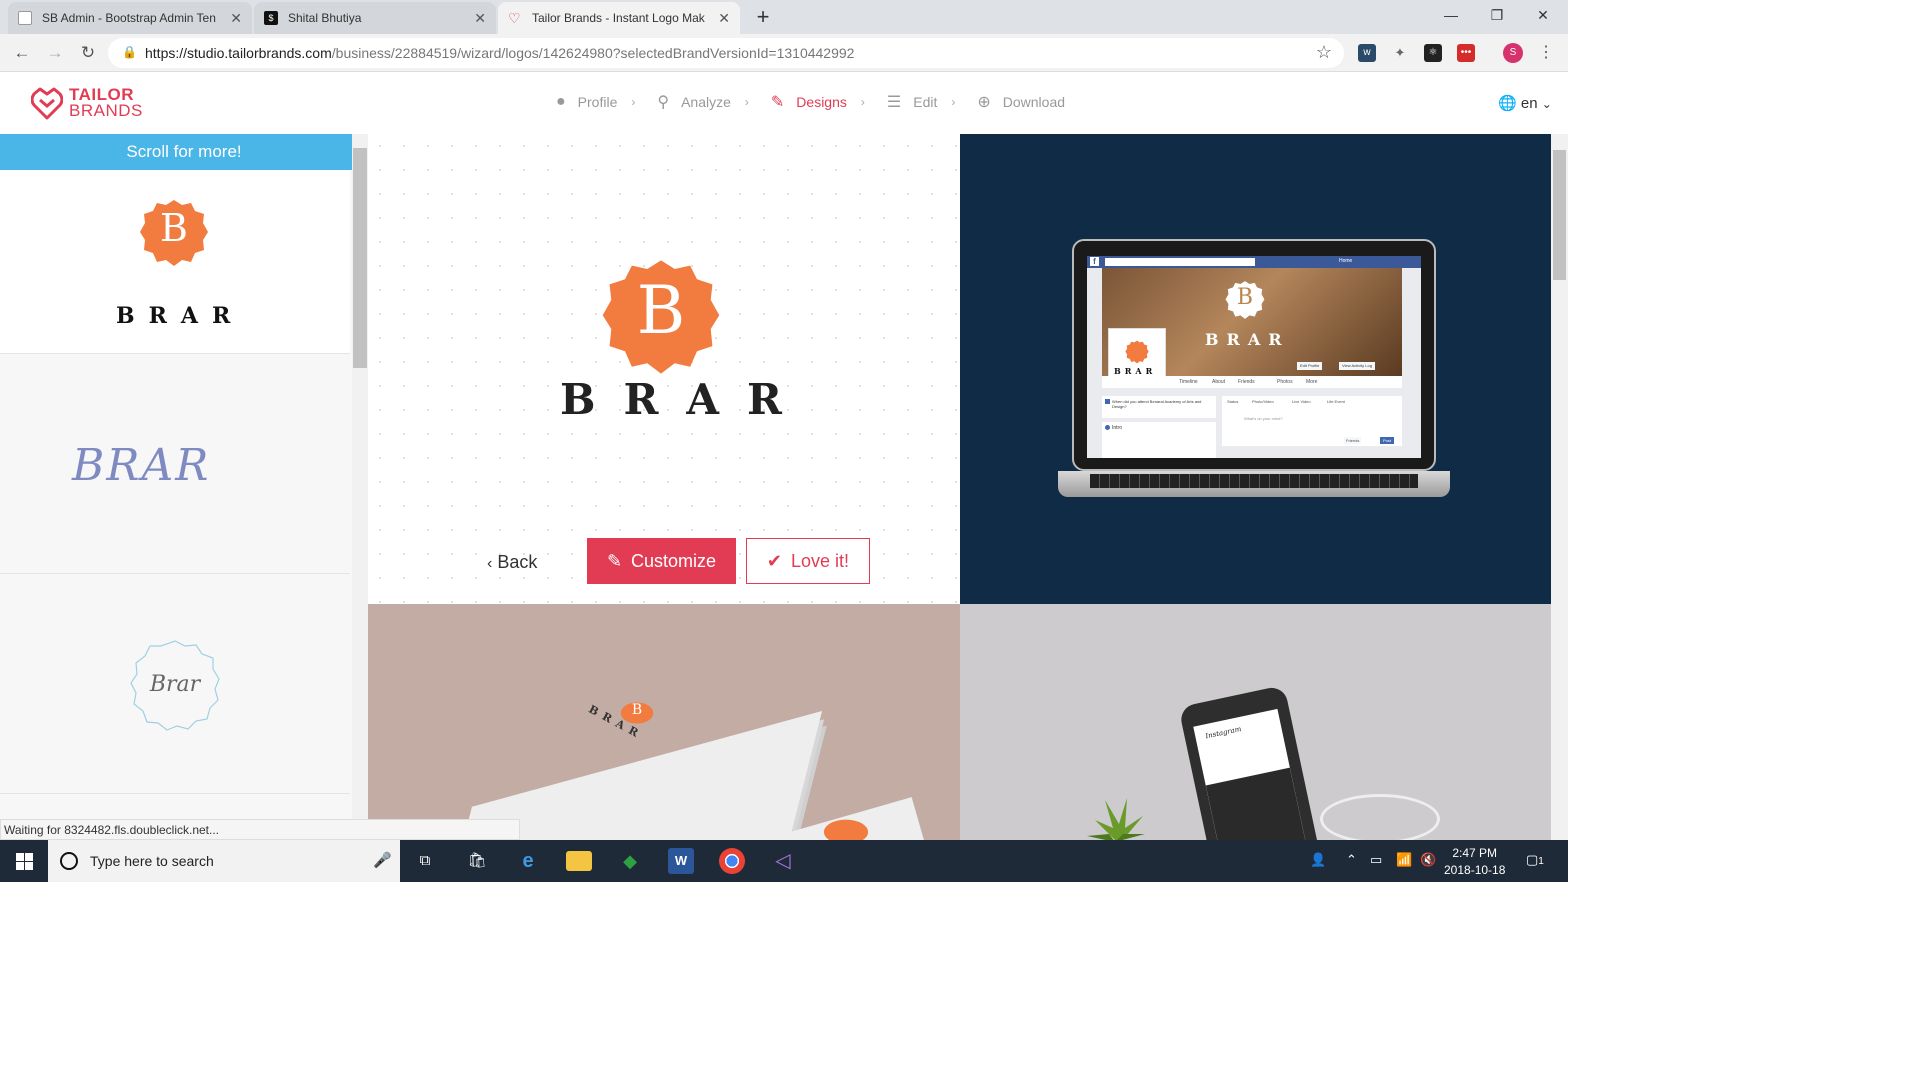  Describe the element at coordinates (1357, 366) in the screenshot. I see `view-activity-button: View Activity Log` at that location.